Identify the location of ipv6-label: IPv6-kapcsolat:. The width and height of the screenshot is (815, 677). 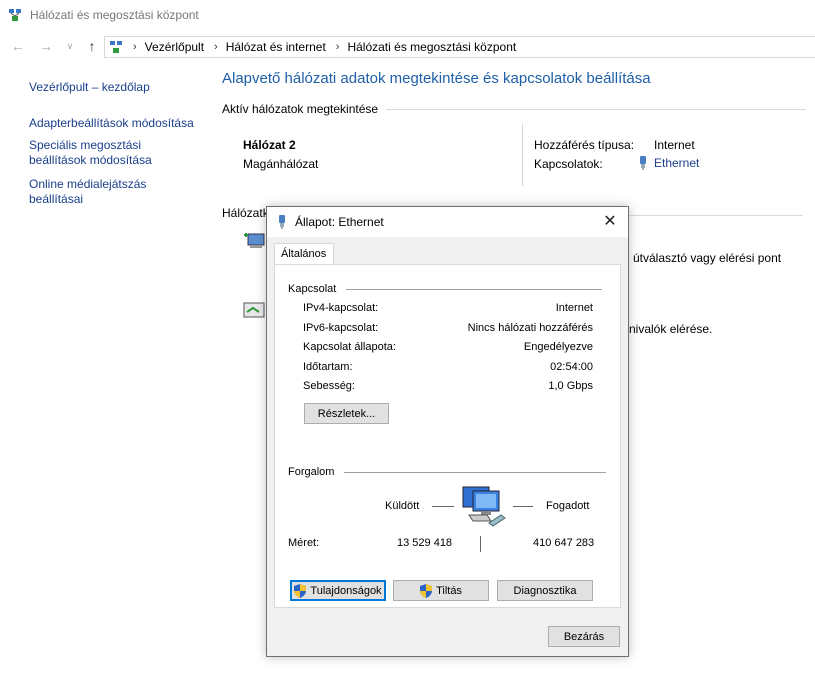
(341, 328).